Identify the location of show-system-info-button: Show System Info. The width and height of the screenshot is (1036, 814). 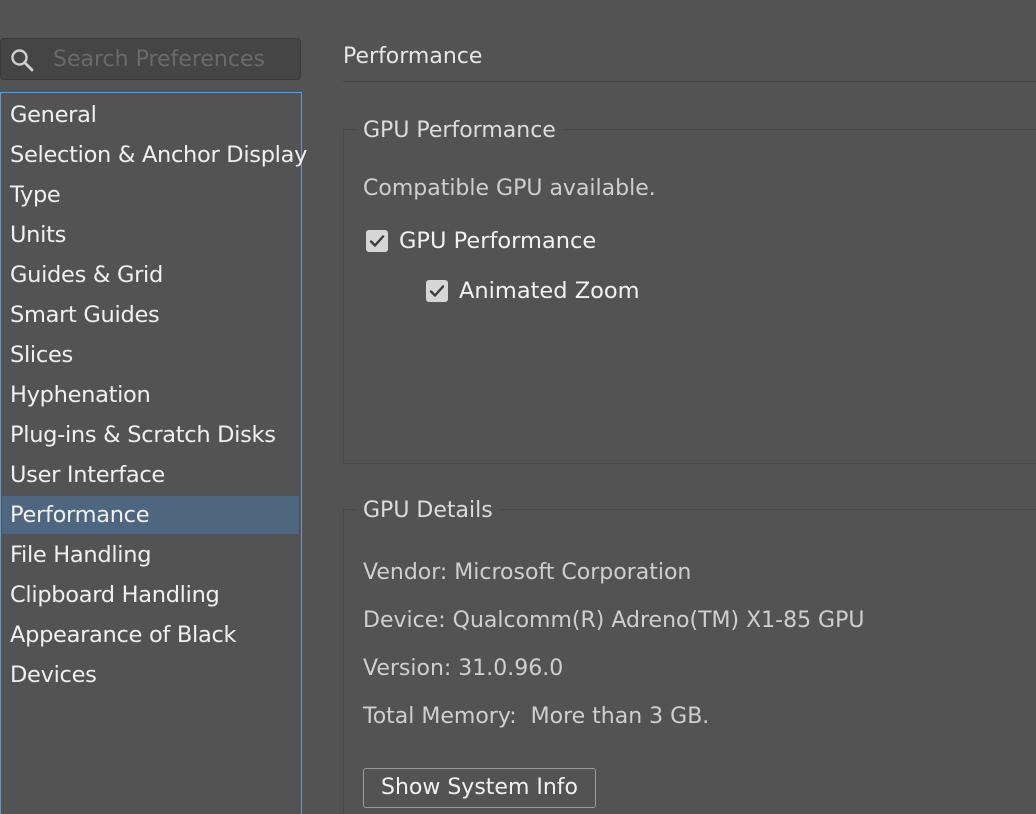
(479, 788).